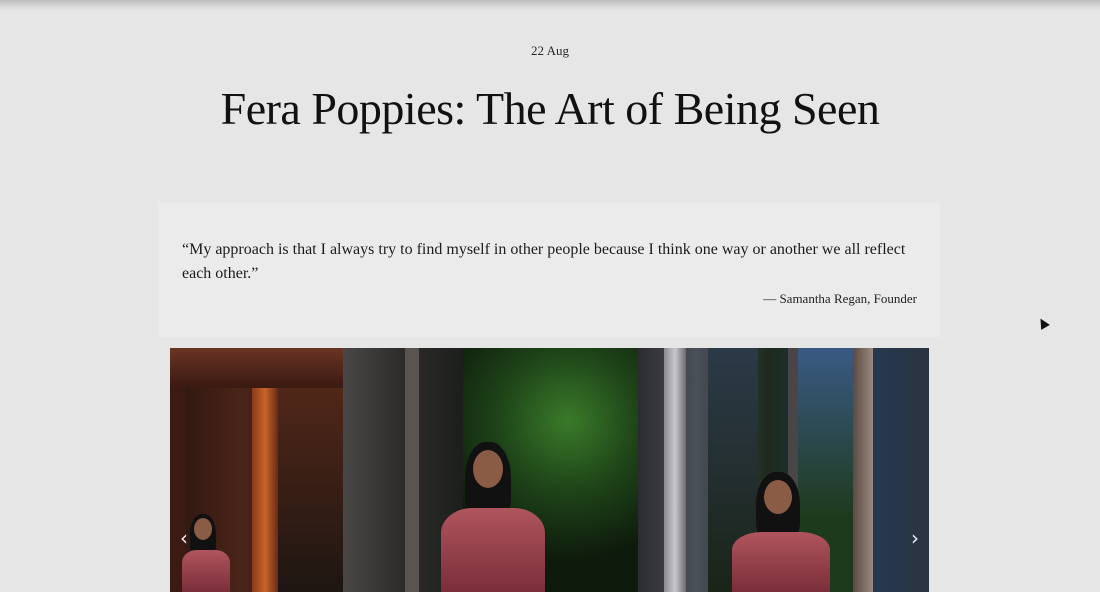 Image resolution: width=1100 pixels, height=592 pixels. What do you see at coordinates (550, 50) in the screenshot?
I see `article-date: 22 Aug` at bounding box center [550, 50].